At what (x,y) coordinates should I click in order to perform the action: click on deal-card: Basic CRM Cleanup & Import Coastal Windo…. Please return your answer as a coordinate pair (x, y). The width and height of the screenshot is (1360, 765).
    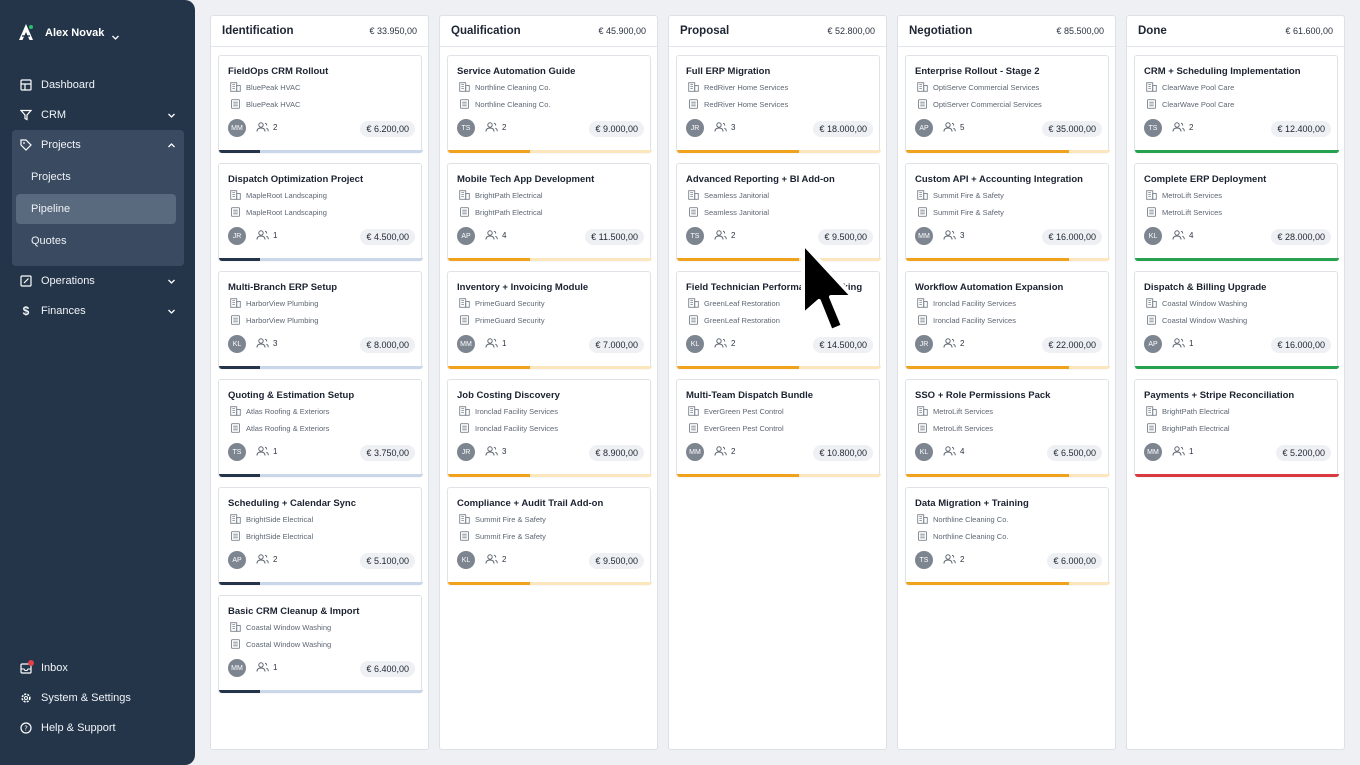
    Looking at the image, I should click on (320, 644).